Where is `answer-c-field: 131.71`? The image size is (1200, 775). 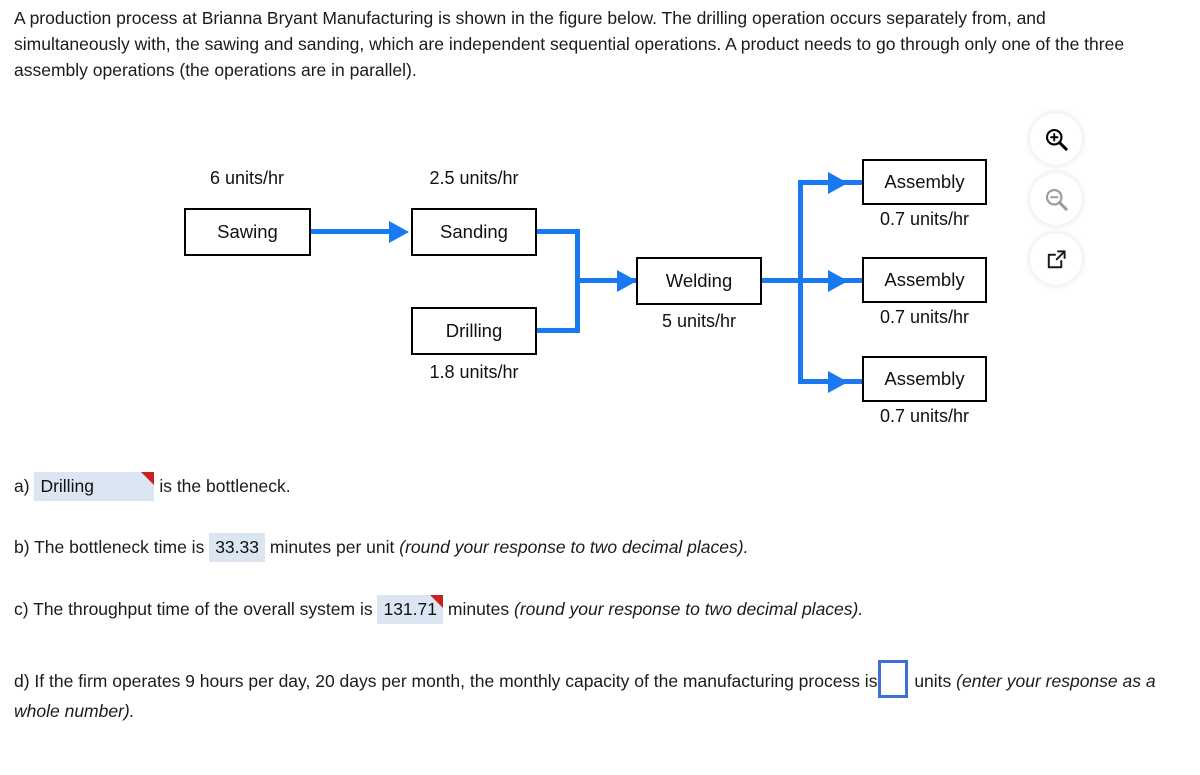
answer-c-field: 131.71 is located at coordinates (410, 609).